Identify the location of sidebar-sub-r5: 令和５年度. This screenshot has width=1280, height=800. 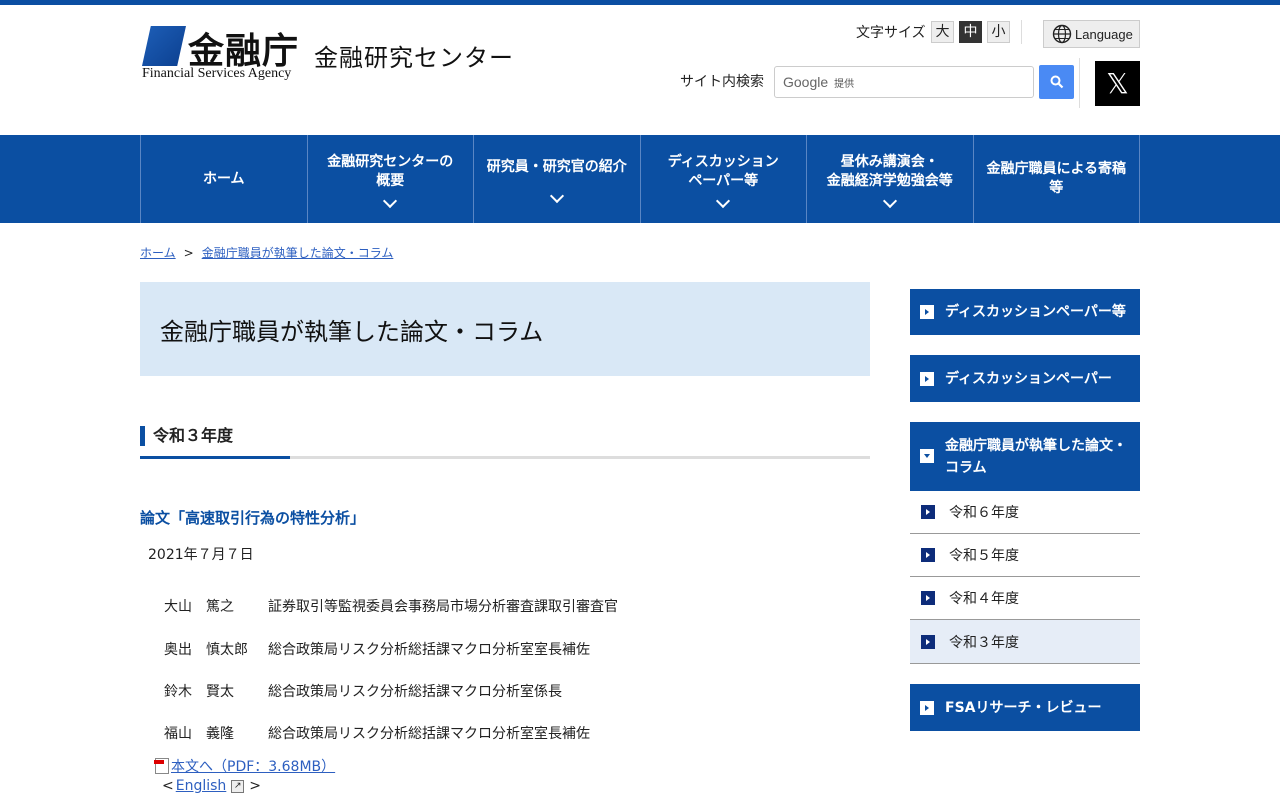
(1025, 555).